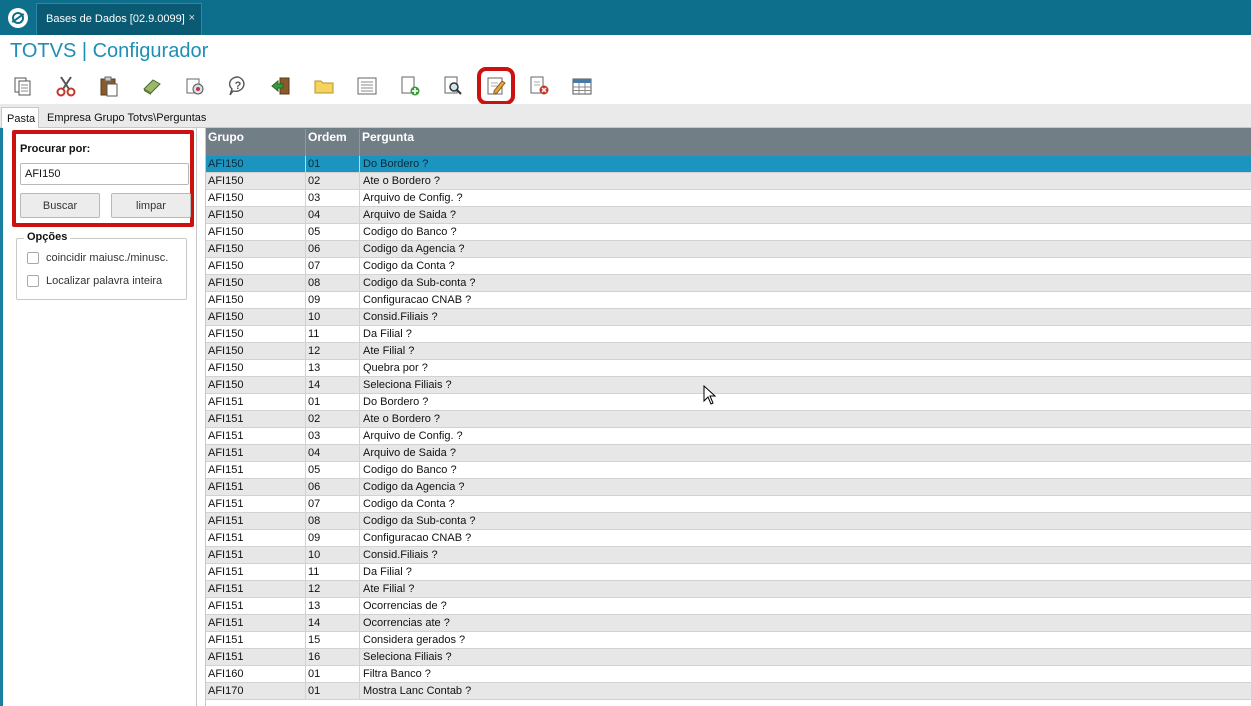 The image size is (1251, 706). I want to click on delete-document-icon, so click(539, 86).